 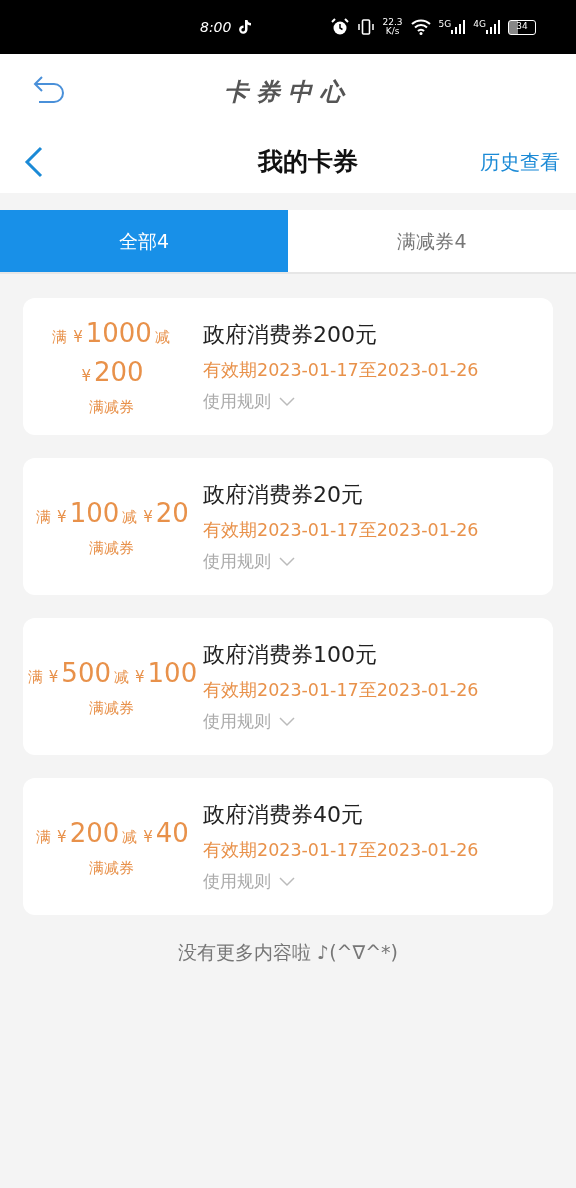 What do you see at coordinates (288, 92) in the screenshot?
I see `app-title: 卡券中心` at bounding box center [288, 92].